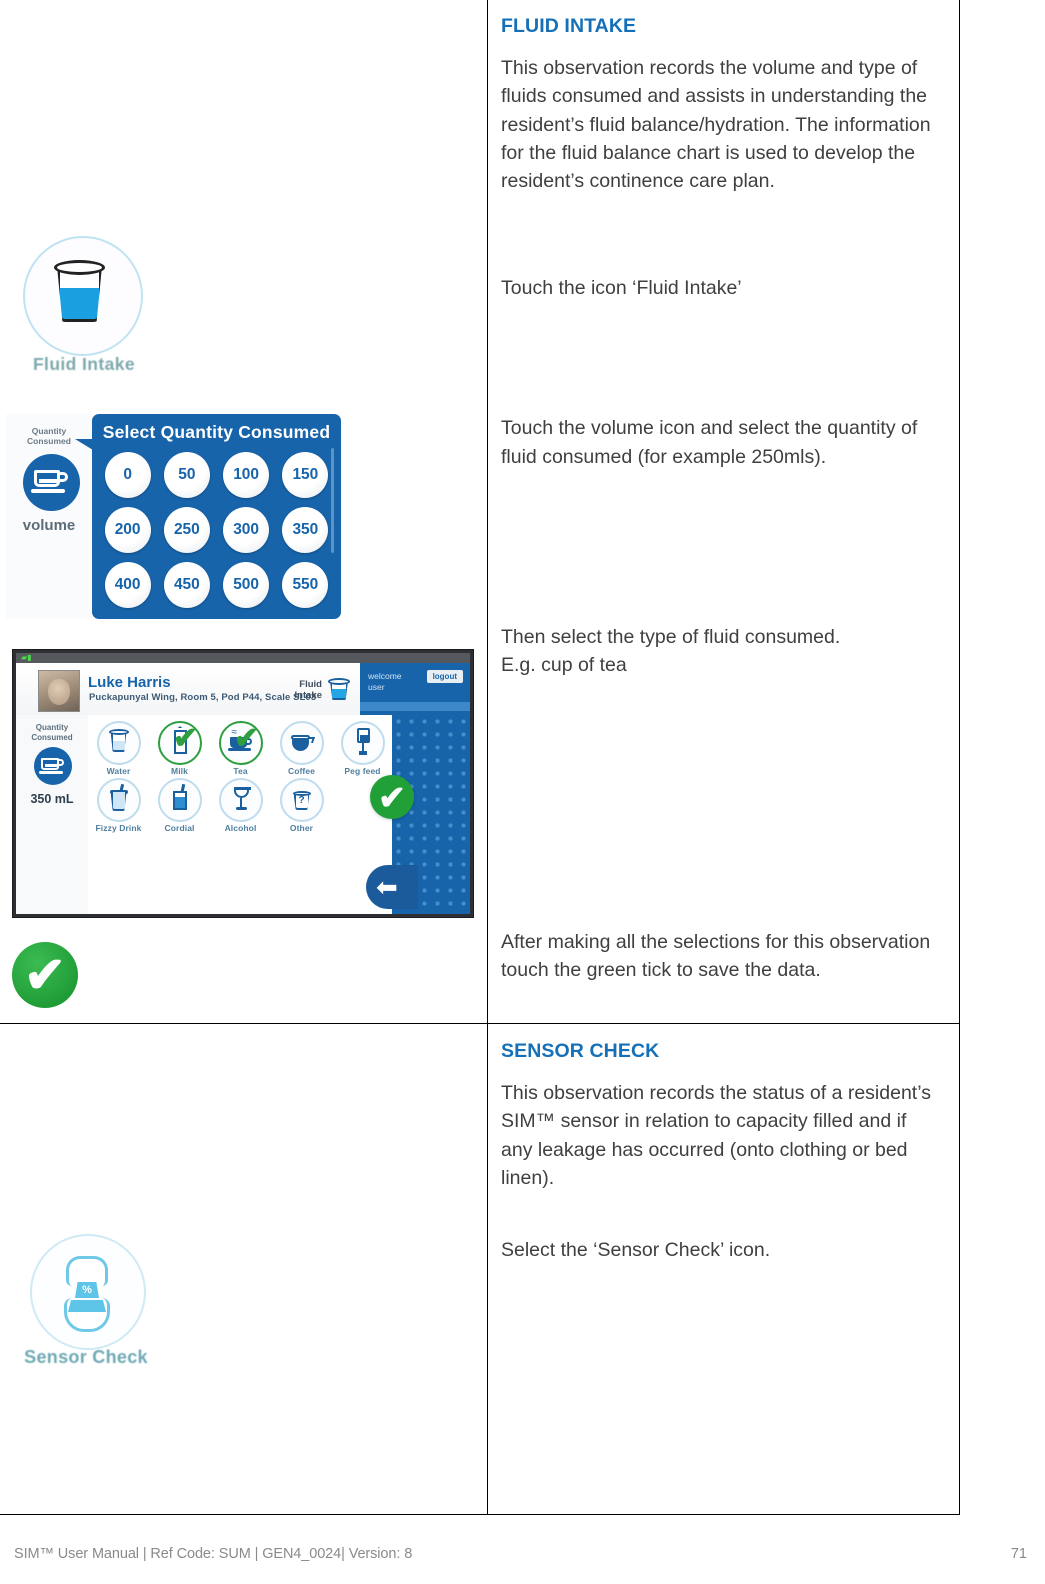  I want to click on fluid-type-label: Milk, so click(179, 771).